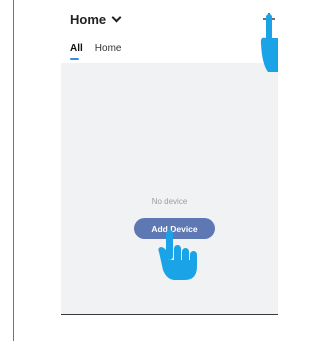 The image size is (320, 341). I want to click on phone-bottom-edge, so click(169, 314).